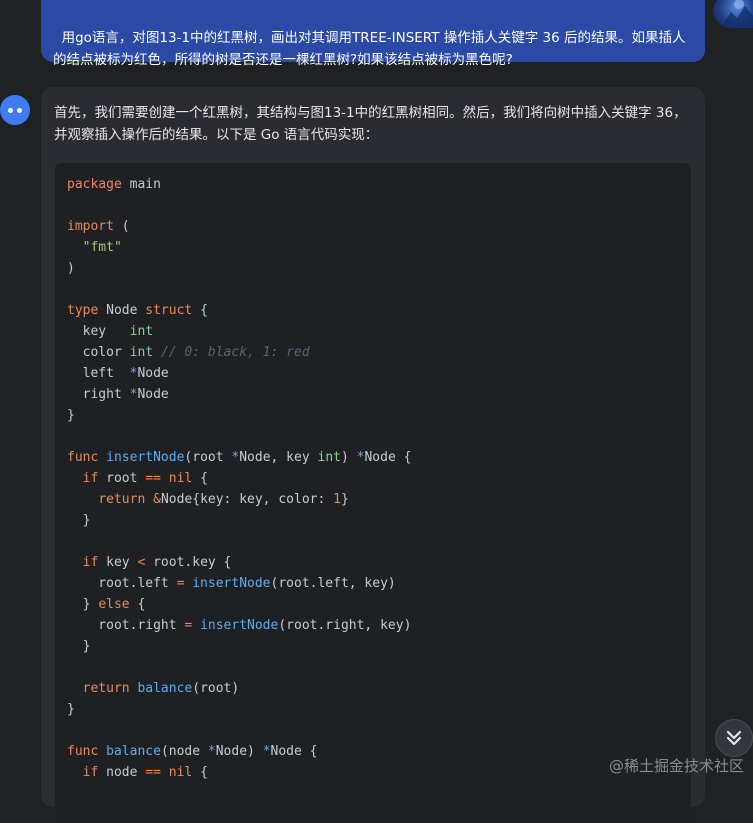 The image size is (753, 823). Describe the element at coordinates (83, 310) in the screenshot. I see `code-token: type` at that location.